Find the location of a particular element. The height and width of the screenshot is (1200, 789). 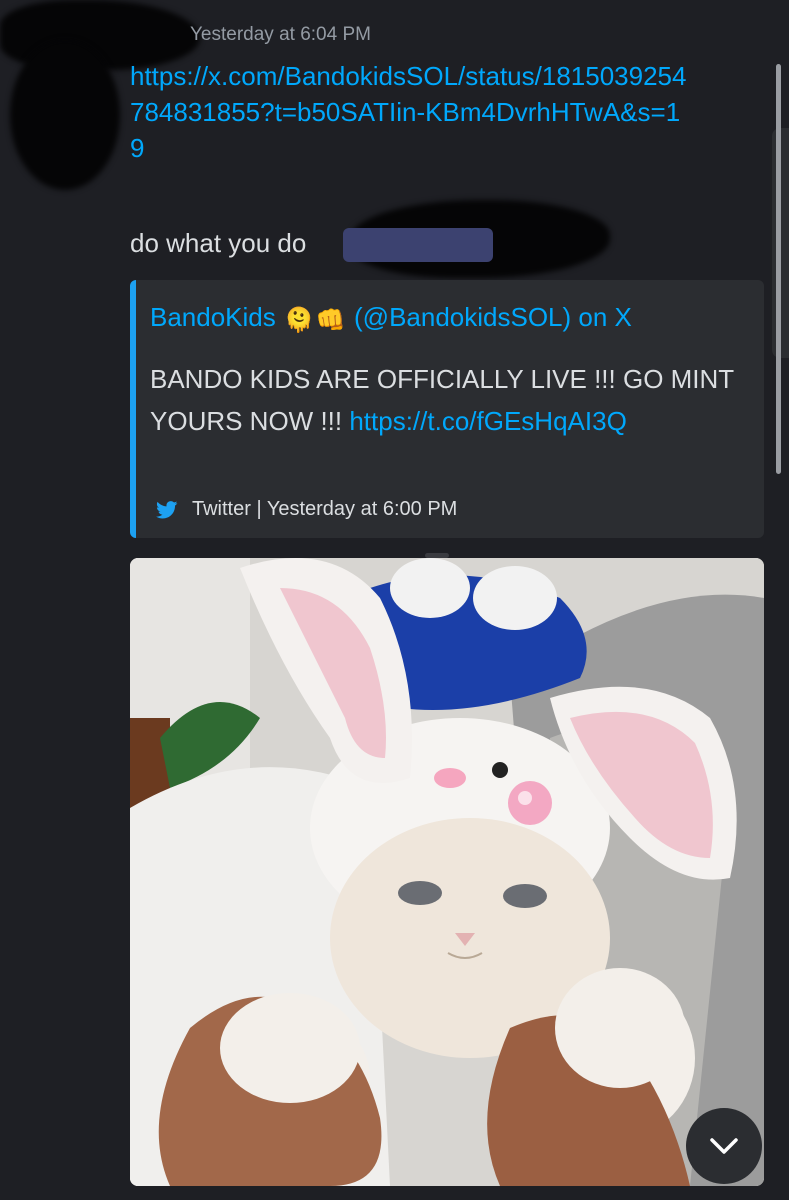

scrollbar is located at coordinates (778, 269).